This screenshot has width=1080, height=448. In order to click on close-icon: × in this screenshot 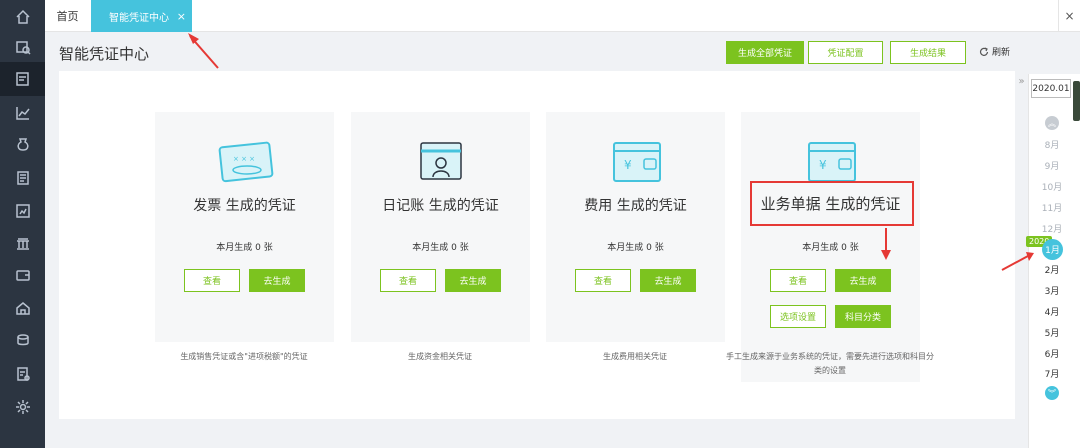, I will do `click(181, 16)`.